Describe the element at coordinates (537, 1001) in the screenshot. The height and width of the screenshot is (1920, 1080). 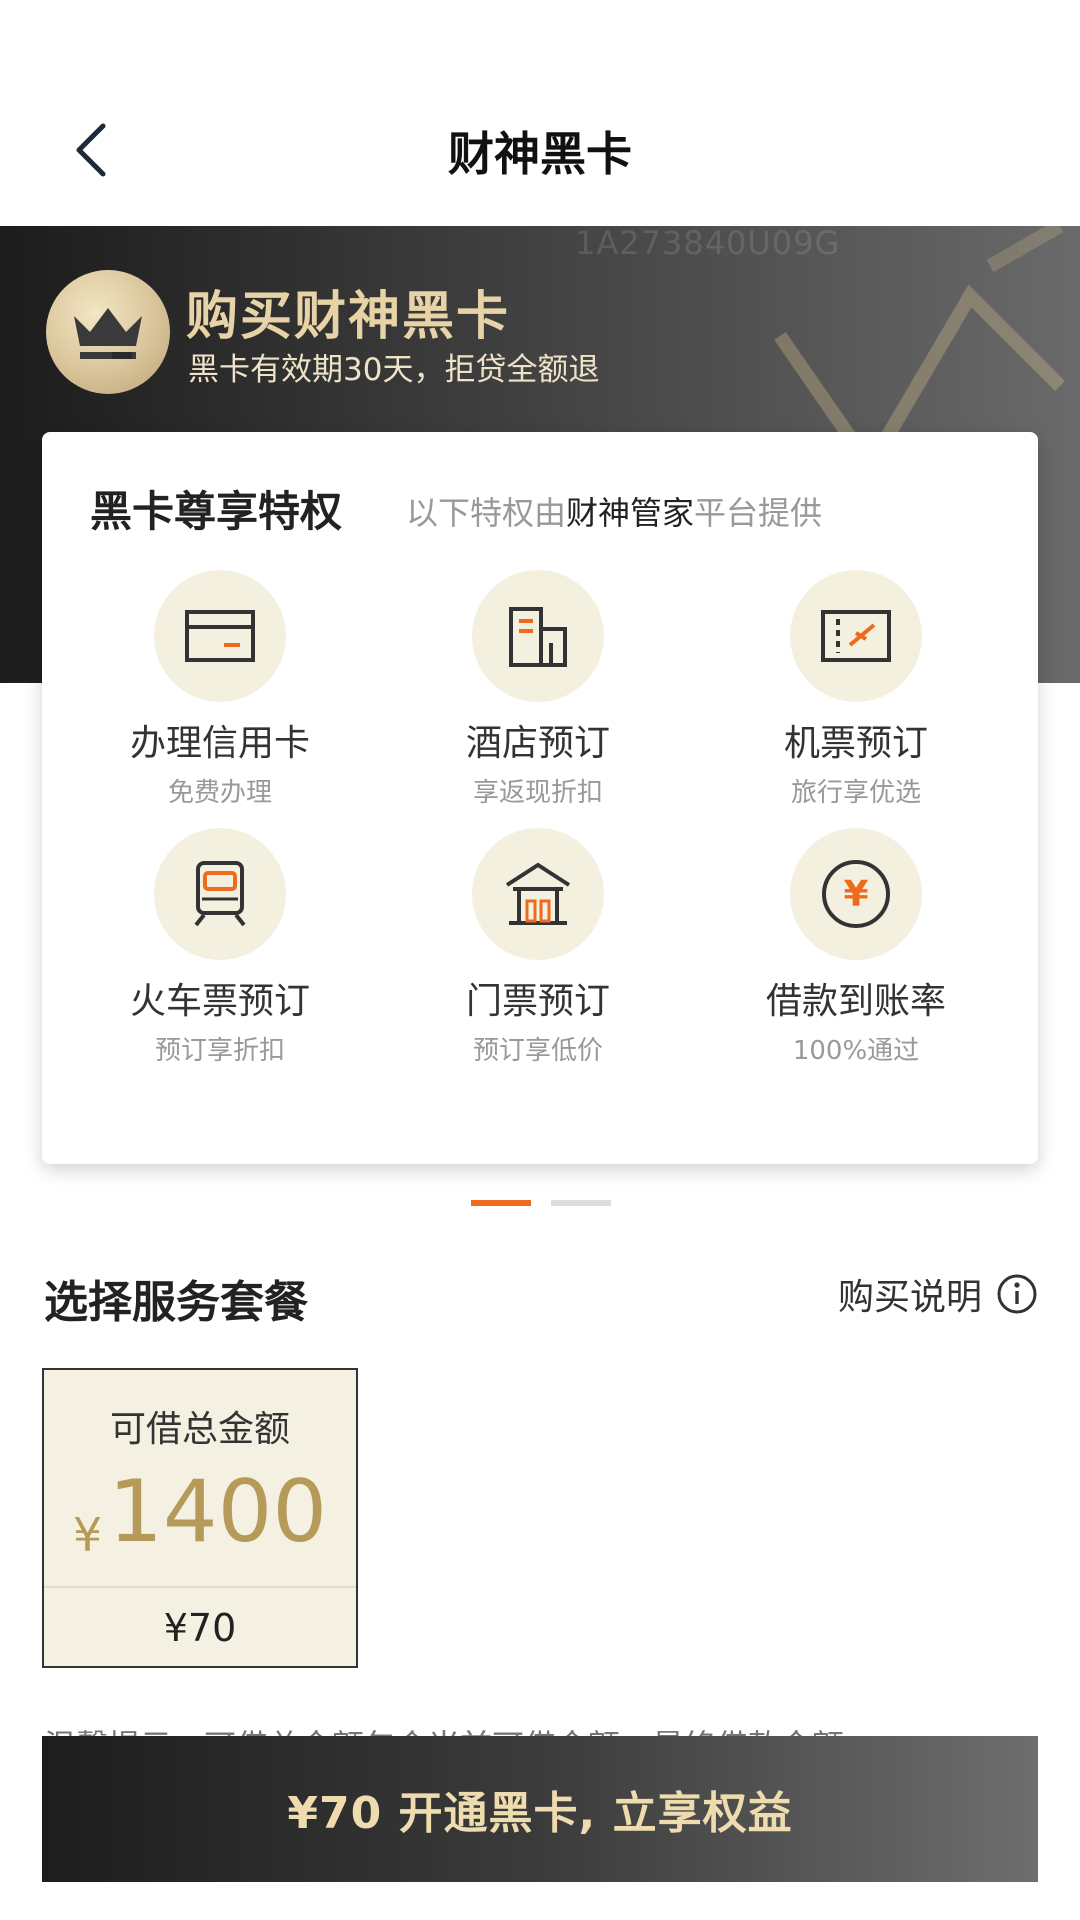
I see `privilege-label: 门票预订` at that location.